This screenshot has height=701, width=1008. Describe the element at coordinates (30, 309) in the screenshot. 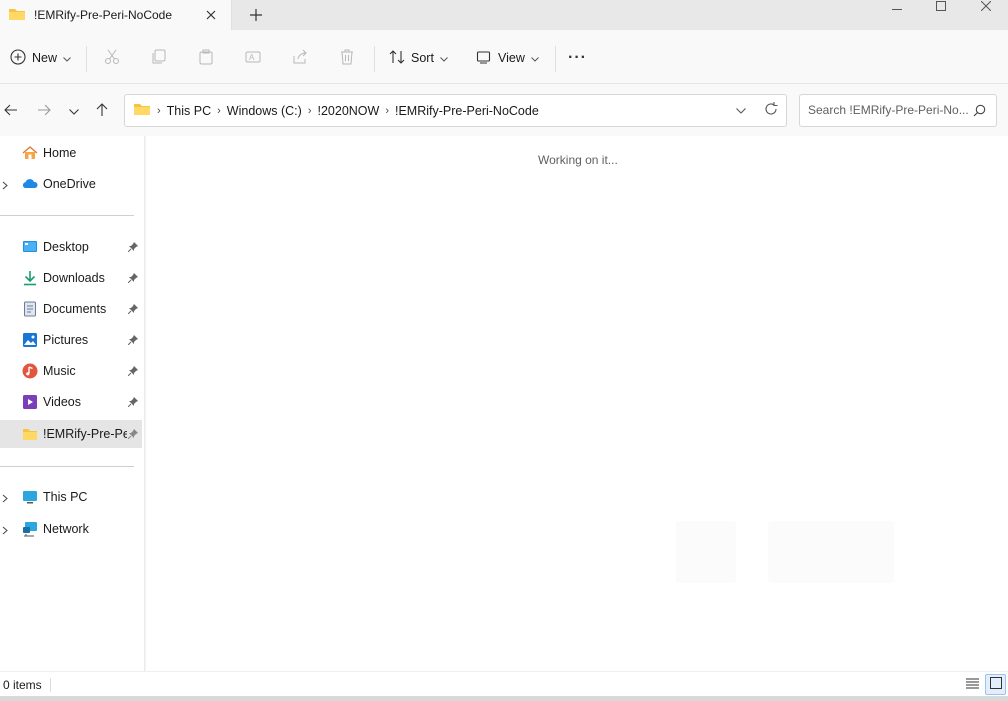

I see `documents-icon` at that location.